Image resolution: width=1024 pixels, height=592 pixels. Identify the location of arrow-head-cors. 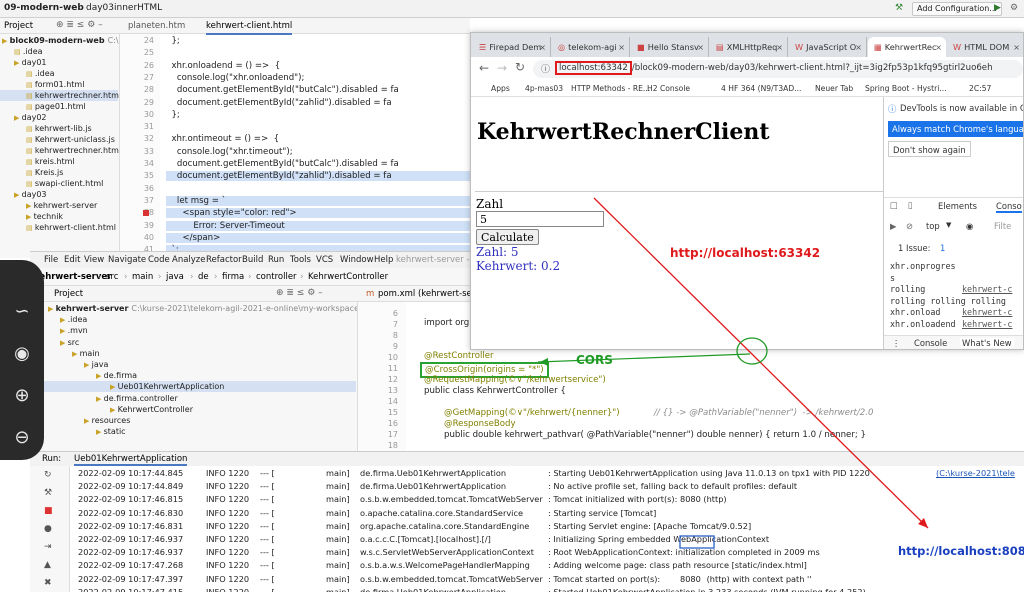
(544, 362).